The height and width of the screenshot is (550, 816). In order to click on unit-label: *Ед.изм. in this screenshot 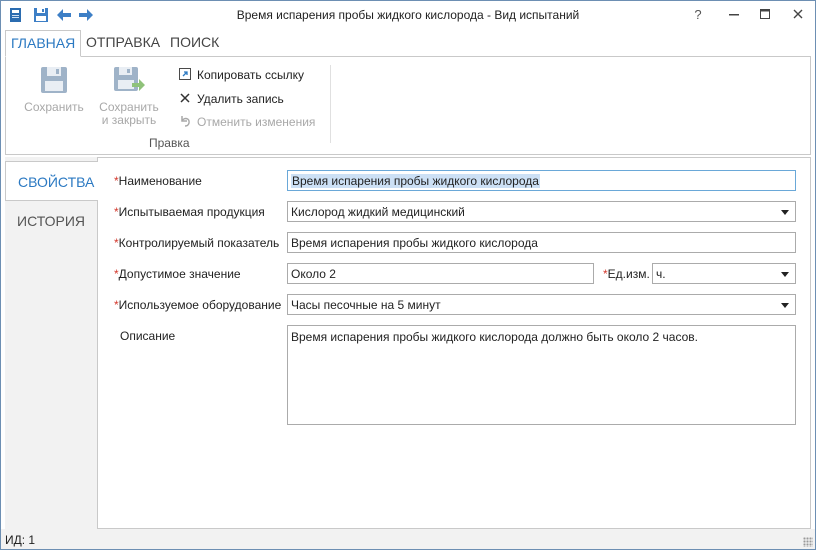, I will do `click(626, 274)`.